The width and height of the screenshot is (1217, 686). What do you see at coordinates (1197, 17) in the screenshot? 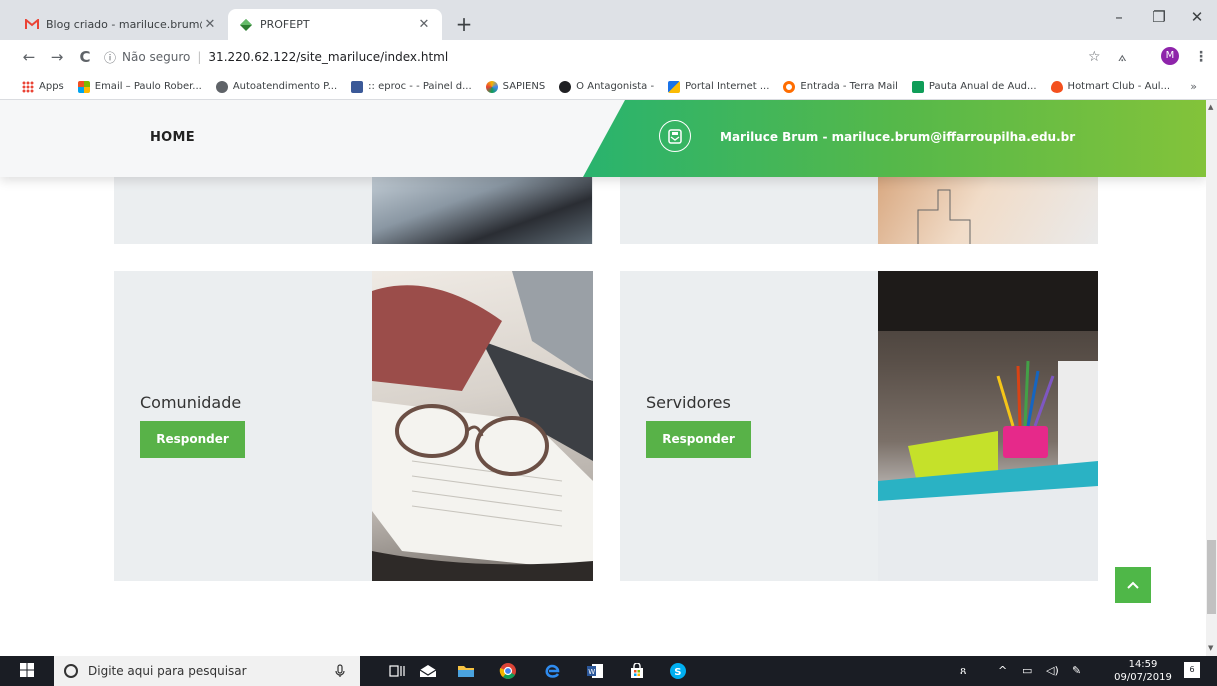
I see `close-window-button: ✕` at bounding box center [1197, 17].